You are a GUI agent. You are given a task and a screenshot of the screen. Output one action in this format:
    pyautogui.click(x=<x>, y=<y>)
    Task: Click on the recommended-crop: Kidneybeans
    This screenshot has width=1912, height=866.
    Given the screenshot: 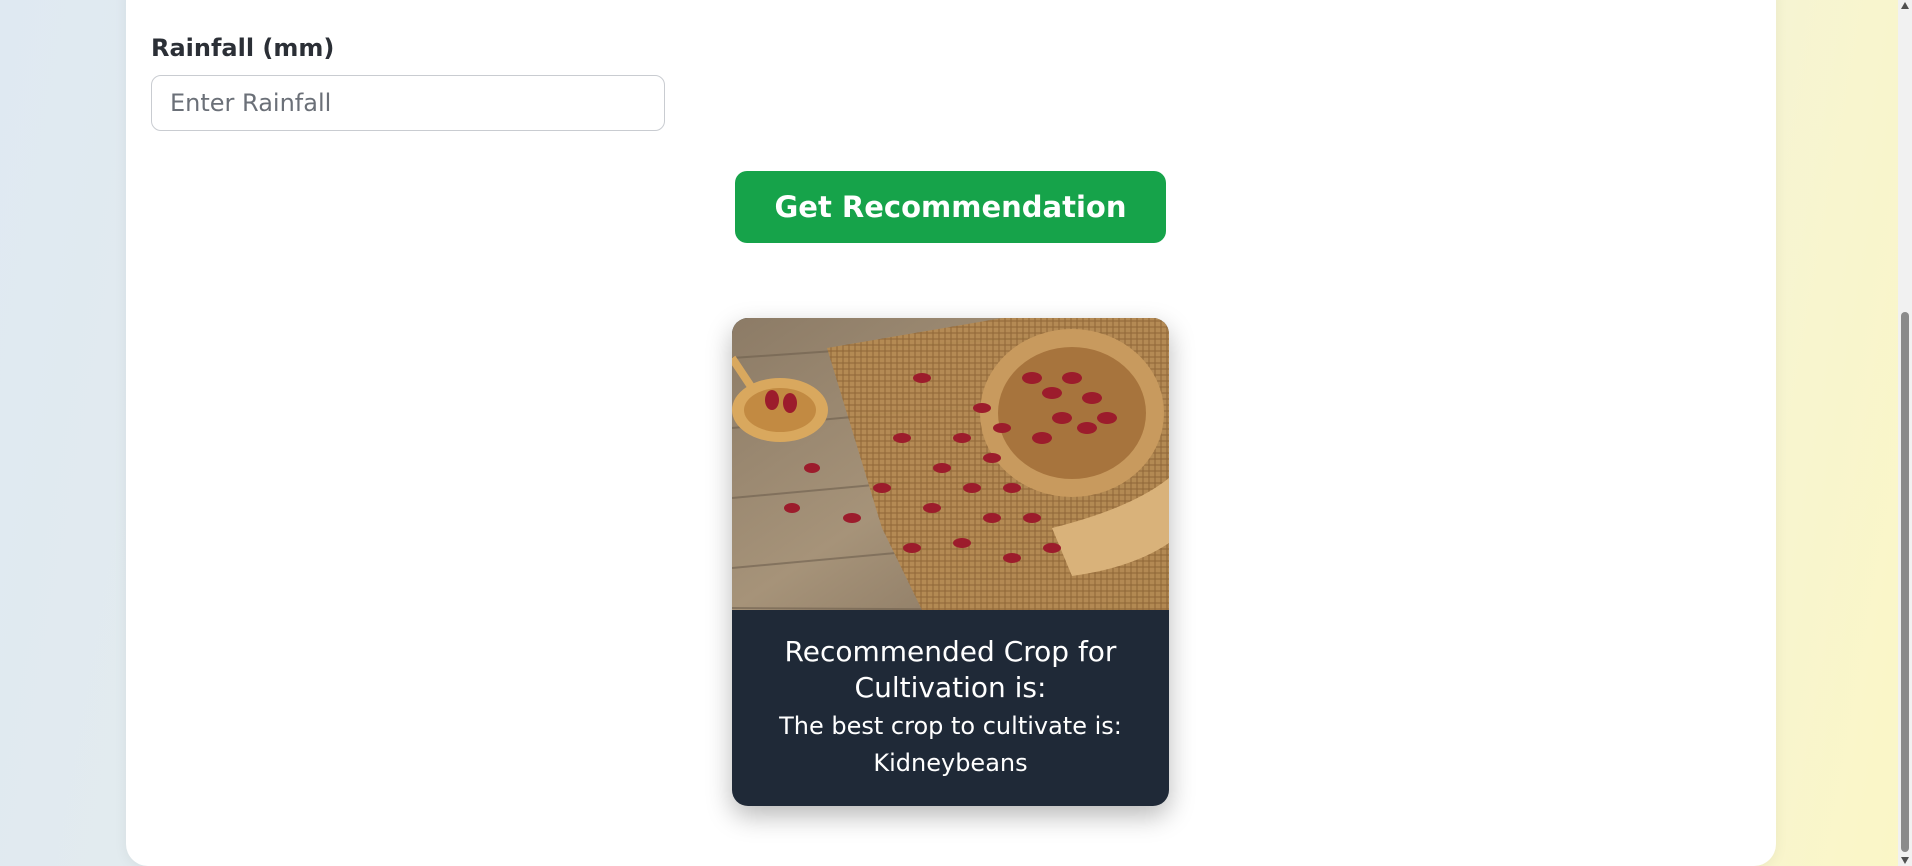 What is the action you would take?
    pyautogui.click(x=950, y=763)
    